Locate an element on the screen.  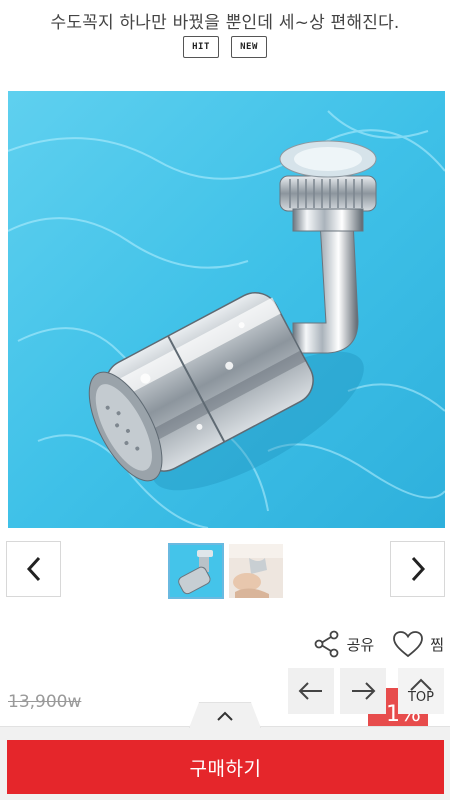
chevron-left-icon is located at coordinates (33, 569).